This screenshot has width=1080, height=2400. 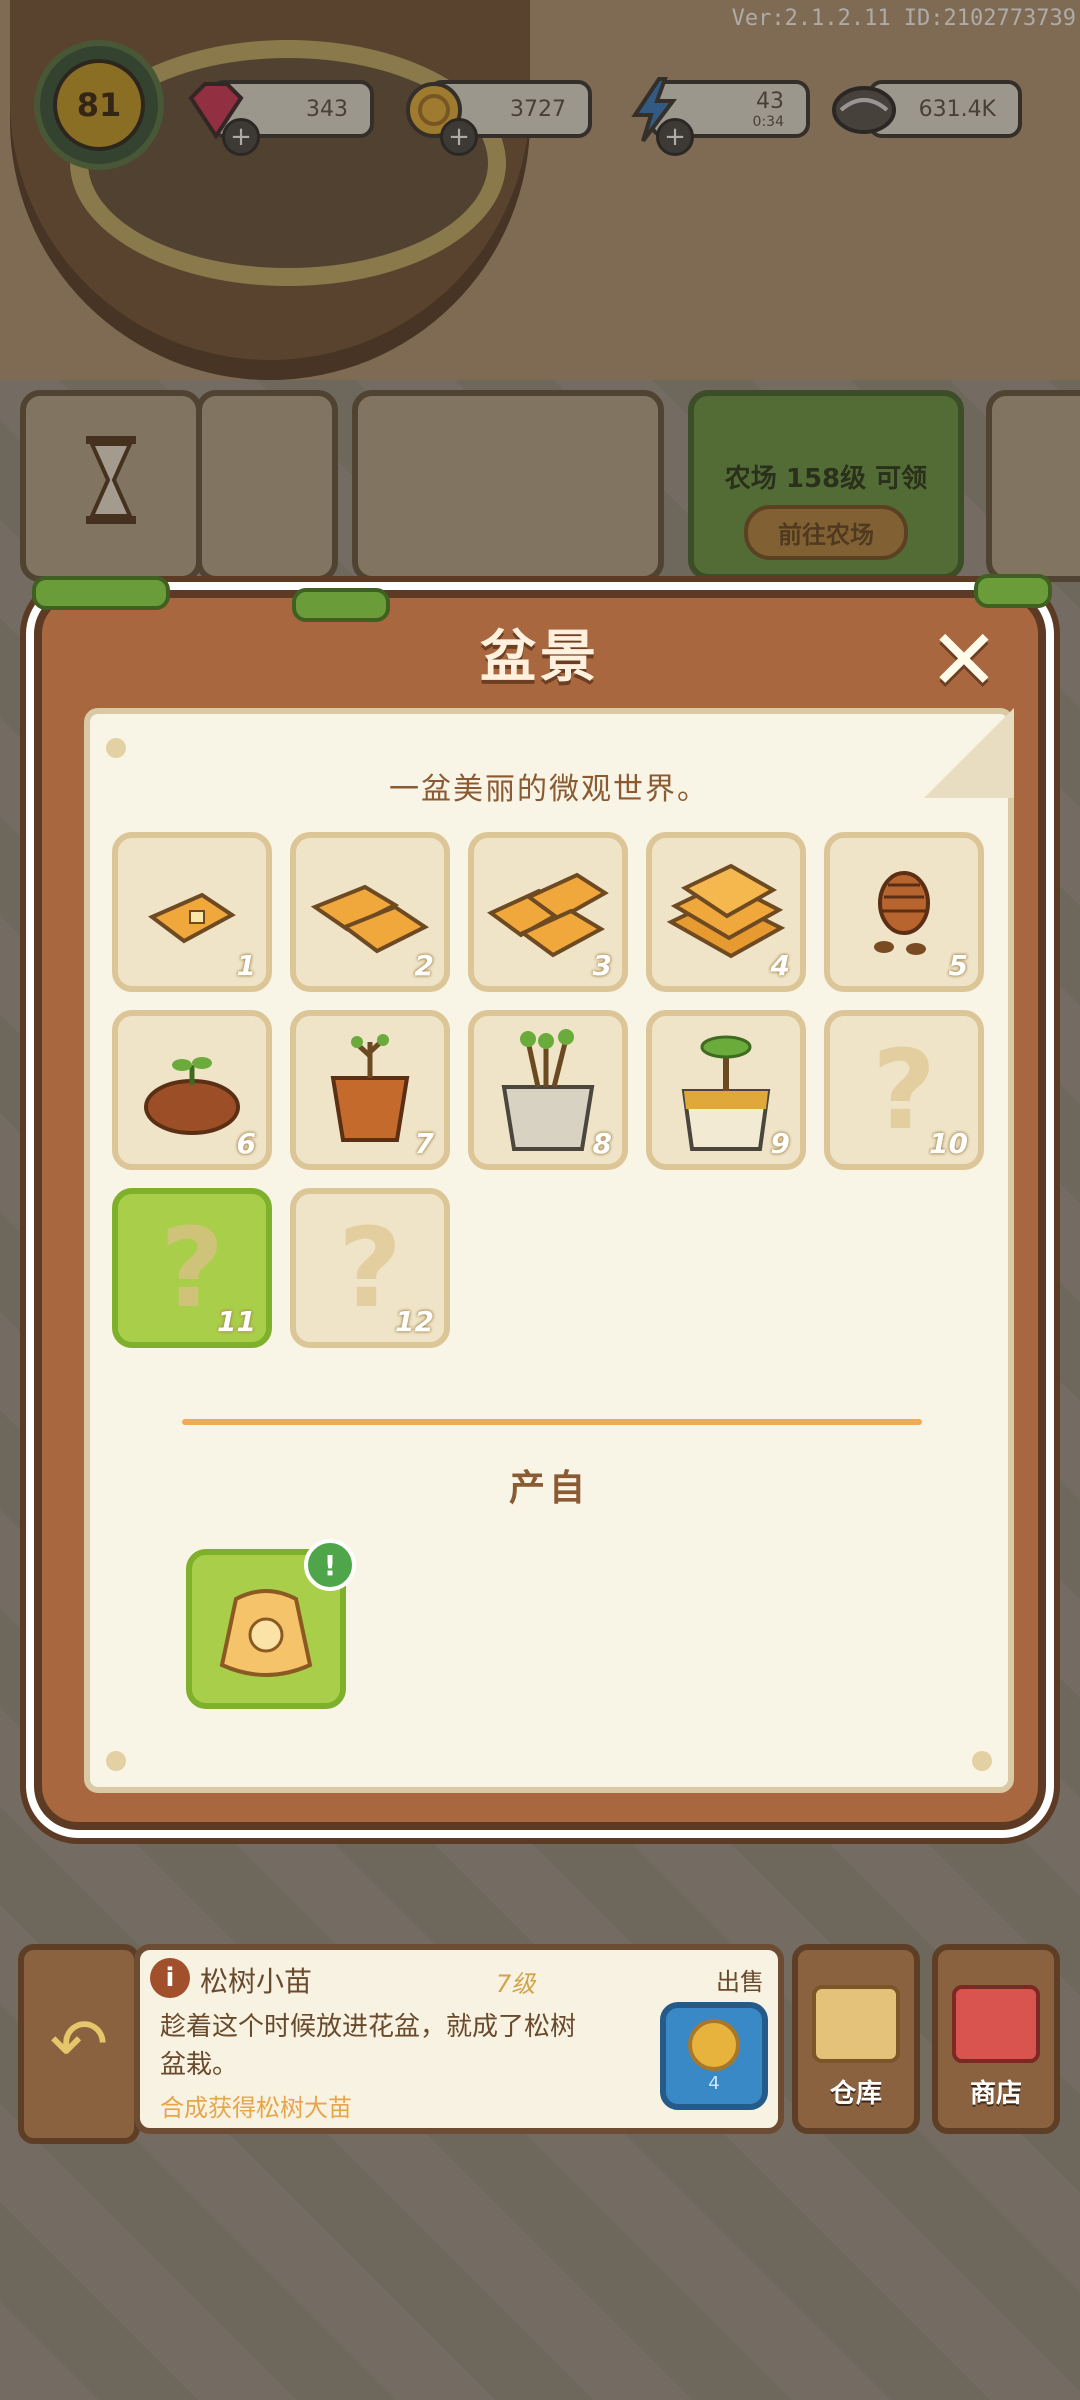 I want to click on info-icon: i, so click(x=170, y=1978).